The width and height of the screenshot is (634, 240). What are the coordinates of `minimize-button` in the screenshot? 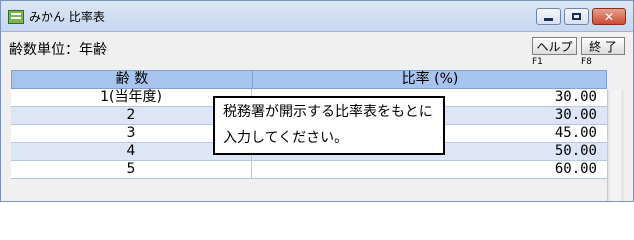 It's located at (548, 16).